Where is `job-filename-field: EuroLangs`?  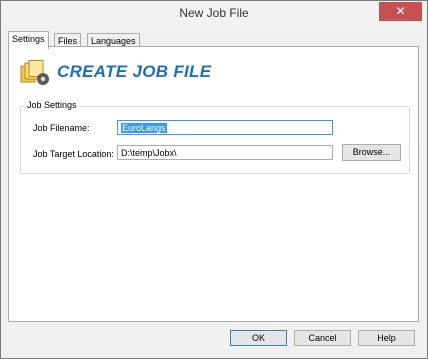
job-filename-field: EuroLangs is located at coordinates (225, 127).